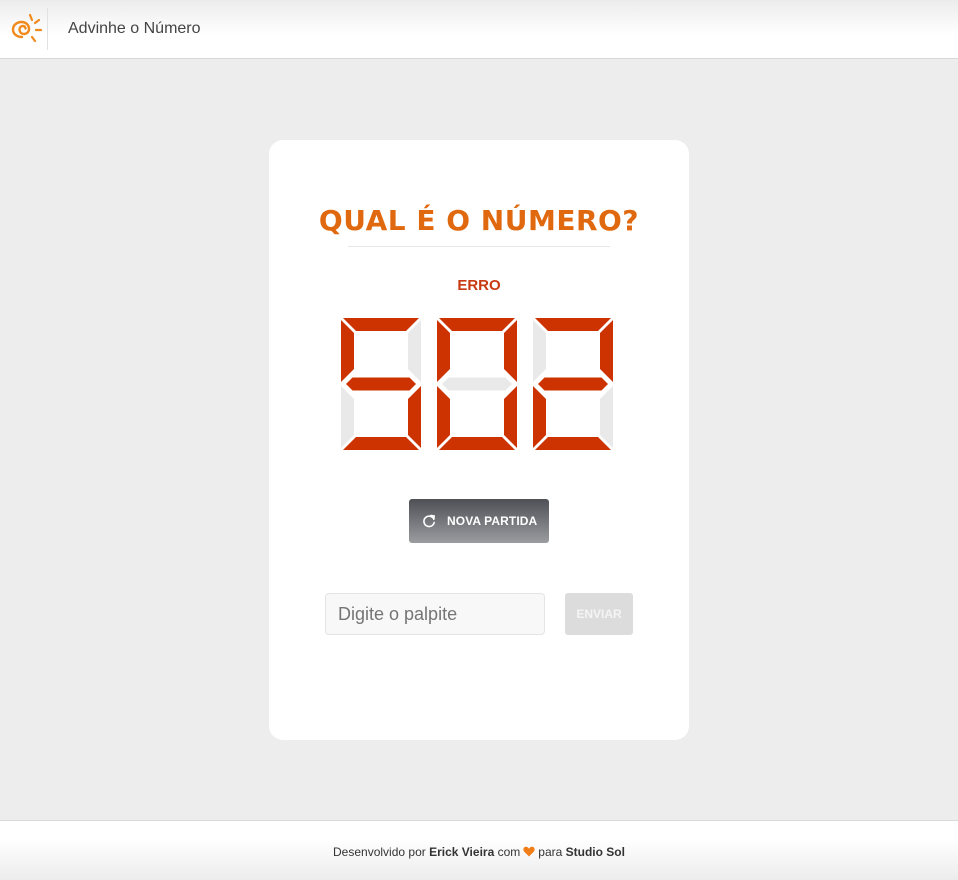 Image resolution: width=958 pixels, height=880 pixels. Describe the element at coordinates (539, 417) in the screenshot. I see `digit-3-segment-e` at that location.